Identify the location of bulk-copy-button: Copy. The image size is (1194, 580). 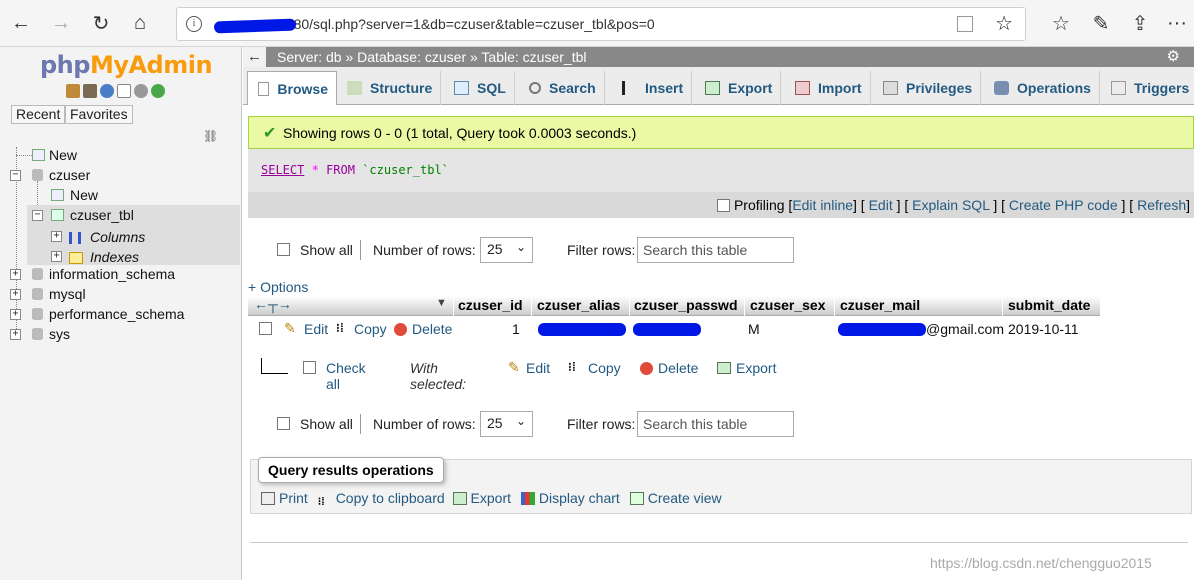
(604, 368).